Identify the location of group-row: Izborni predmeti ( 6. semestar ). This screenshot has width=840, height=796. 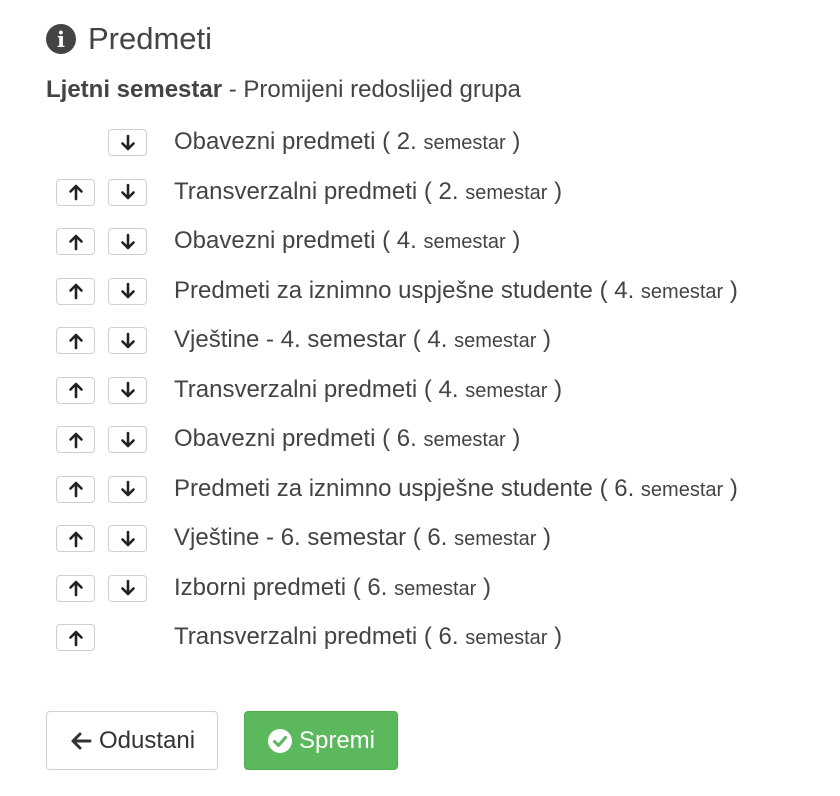
(420, 588).